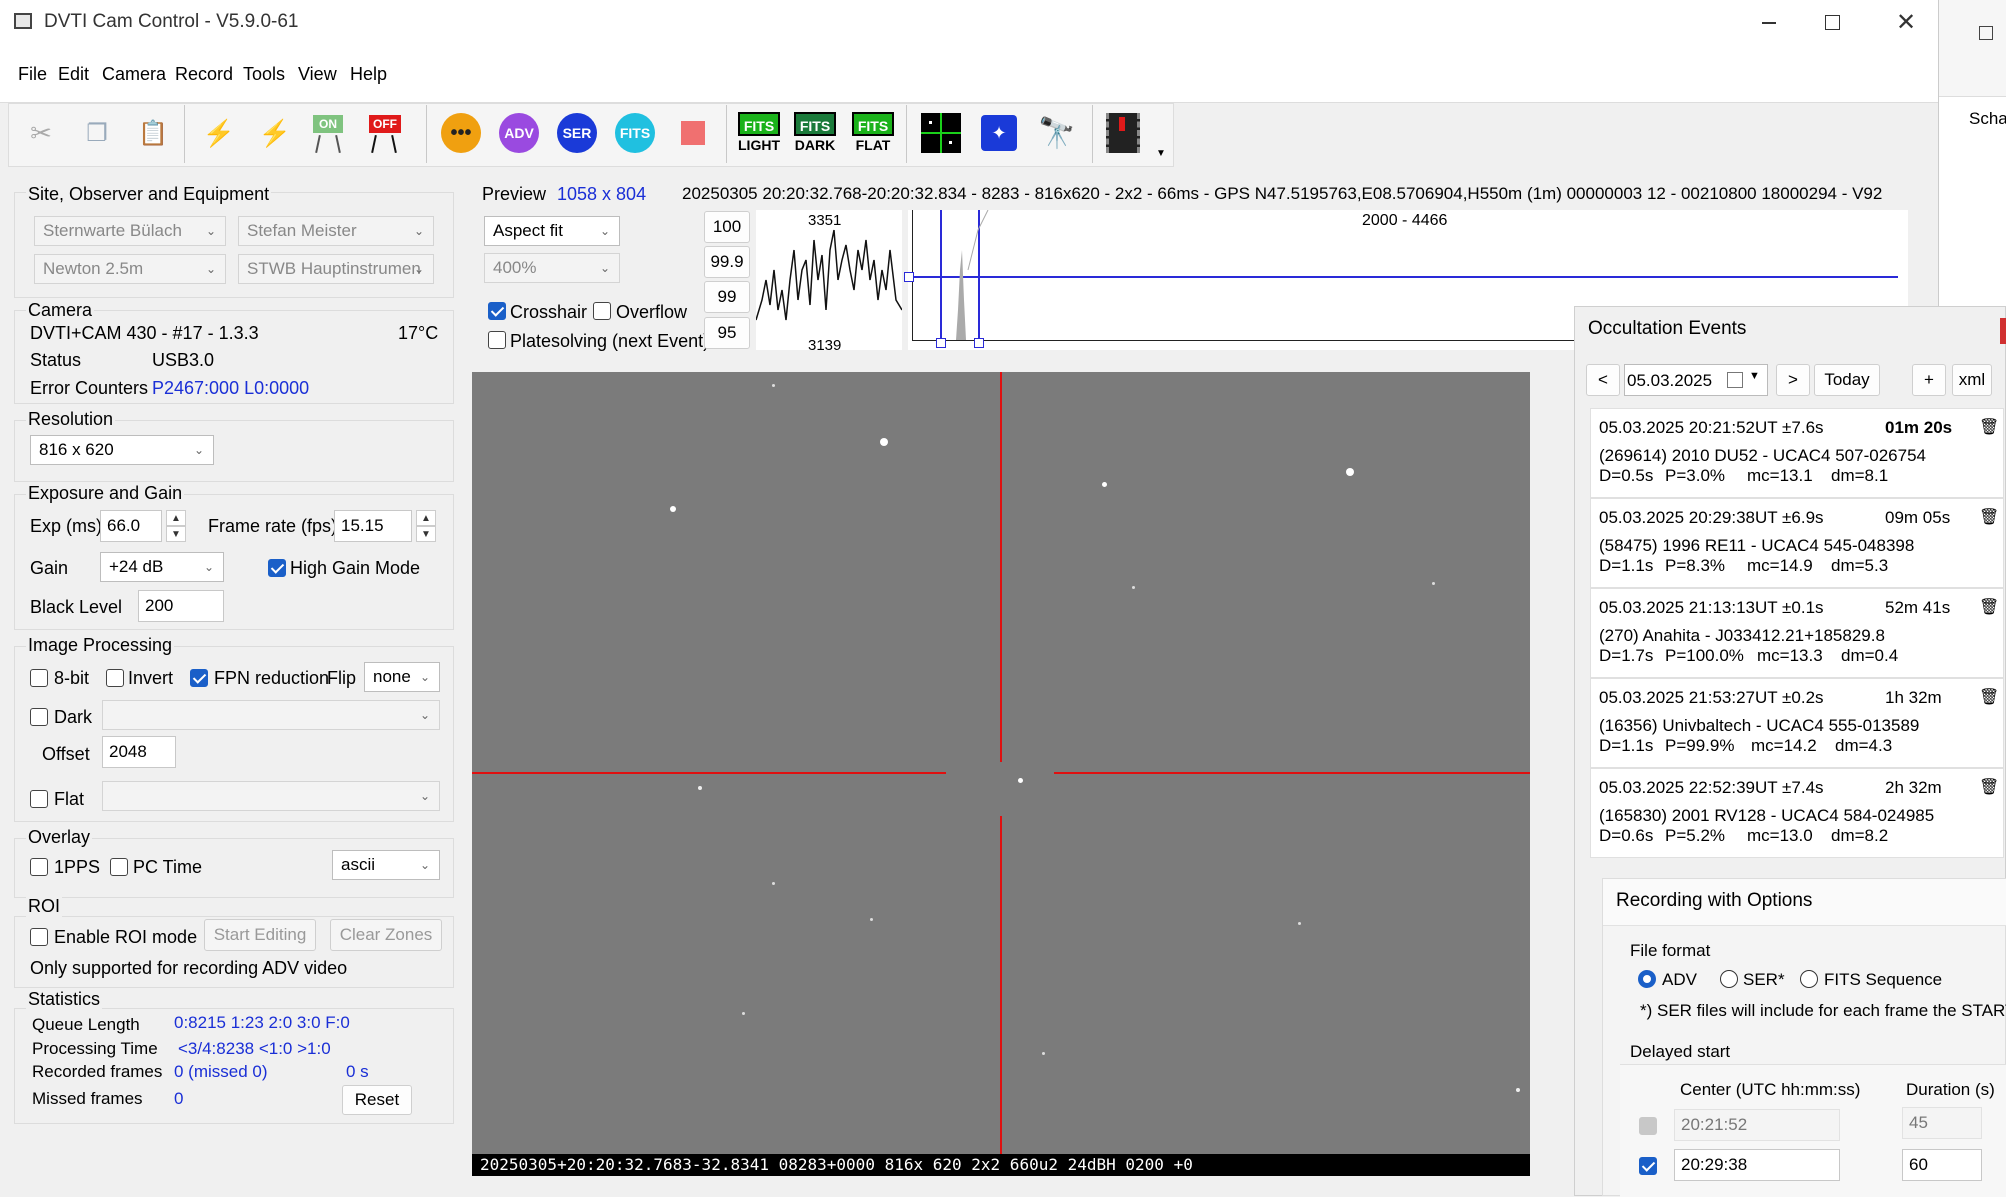 The height and width of the screenshot is (1197, 2006). What do you see at coordinates (727, 297) in the screenshot?
I see `level-99-button: 99` at bounding box center [727, 297].